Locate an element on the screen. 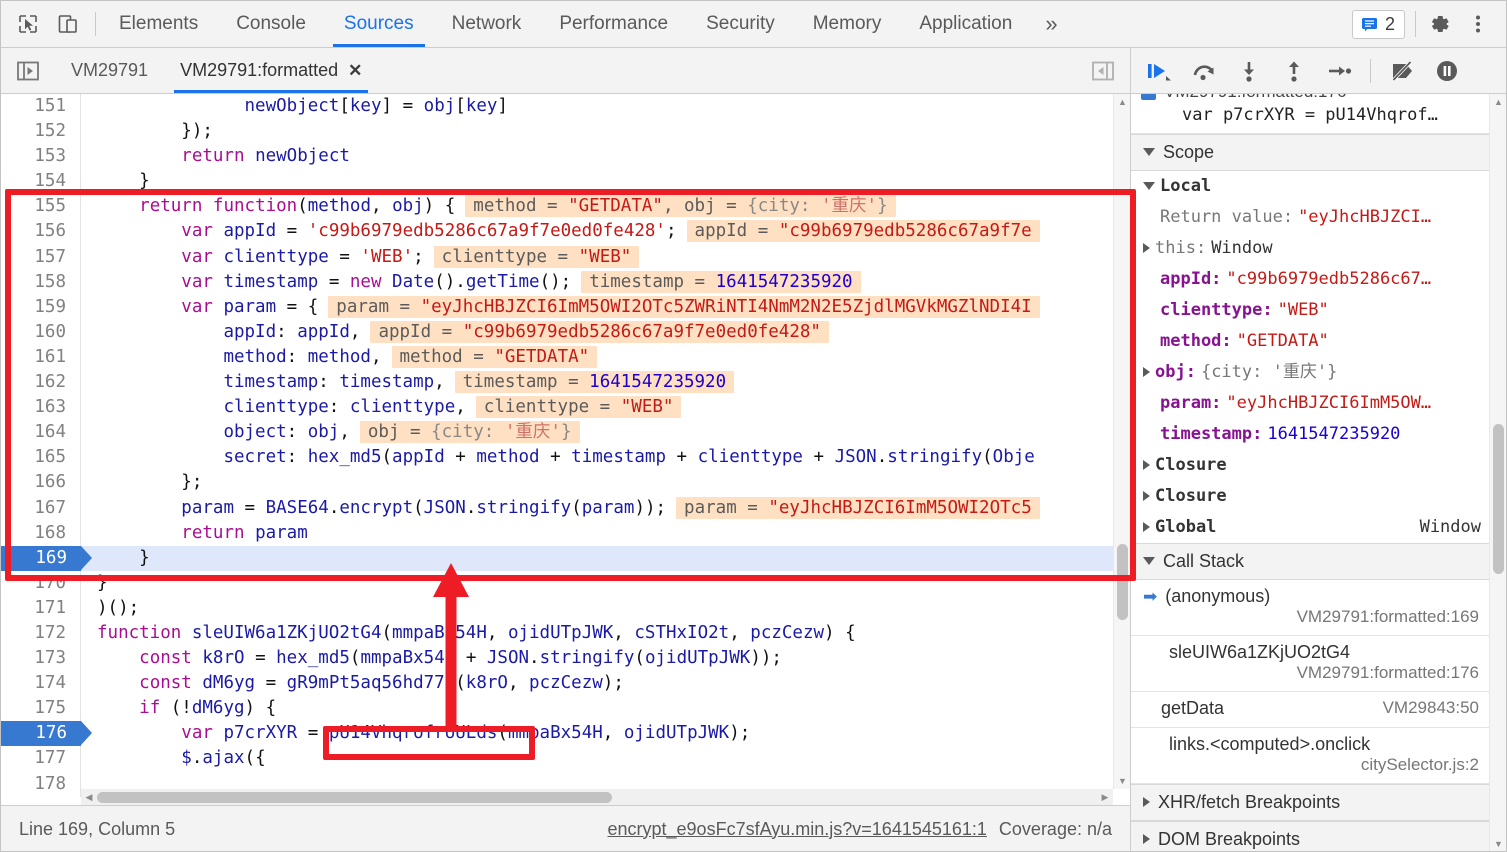  line-number: 167 is located at coordinates (41, 508).